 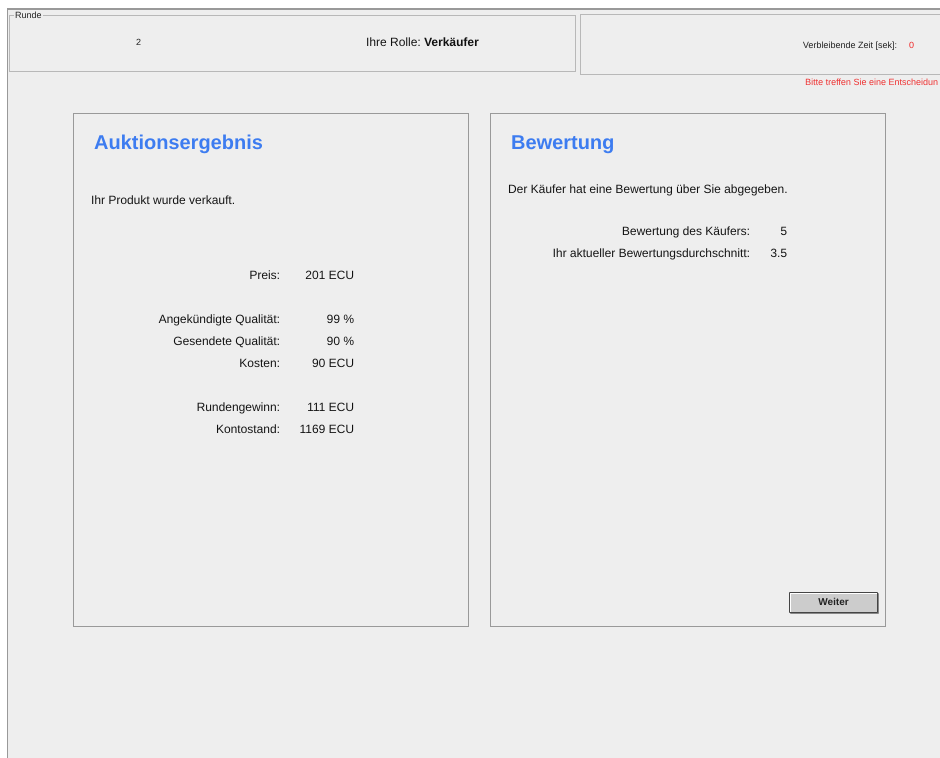 I want to click on panel-title: Bewertung, so click(x=563, y=143).